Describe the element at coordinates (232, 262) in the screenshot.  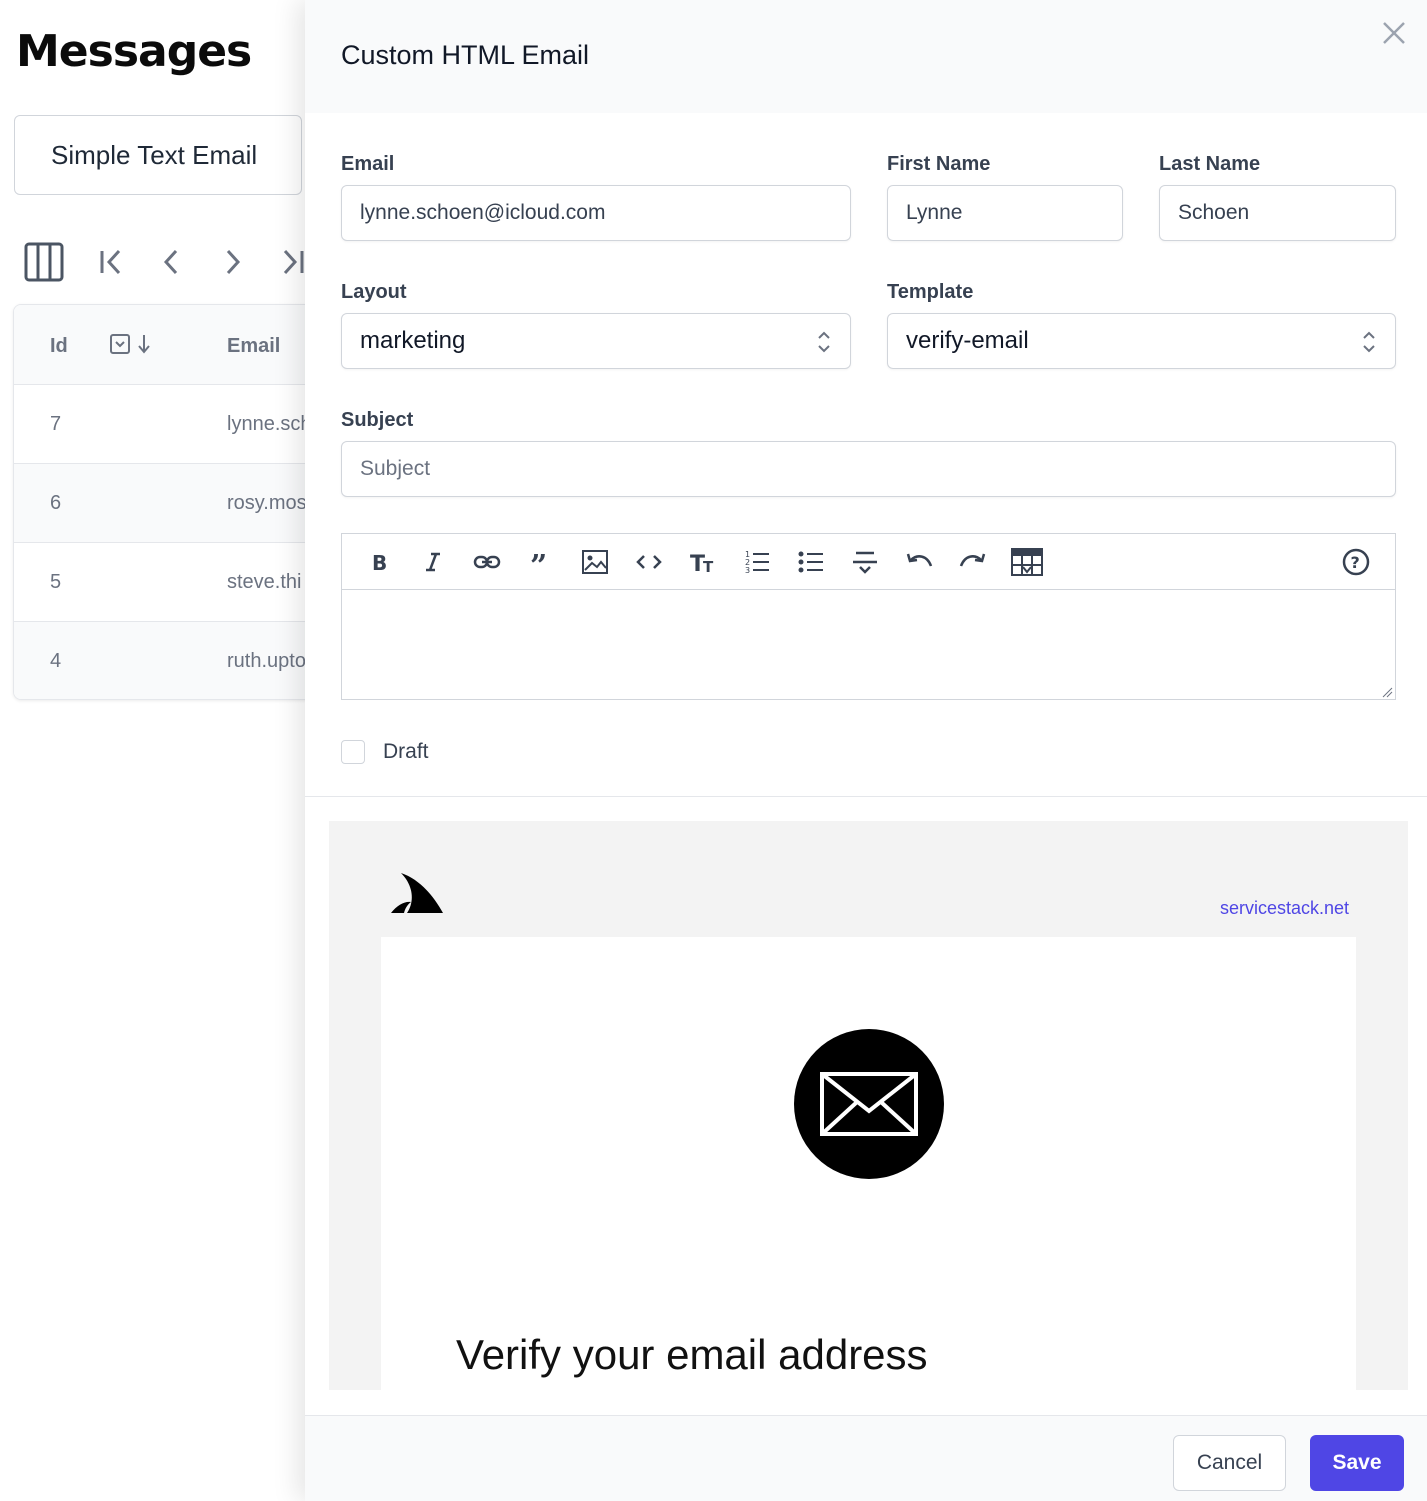
I see `next-page-icon` at that location.